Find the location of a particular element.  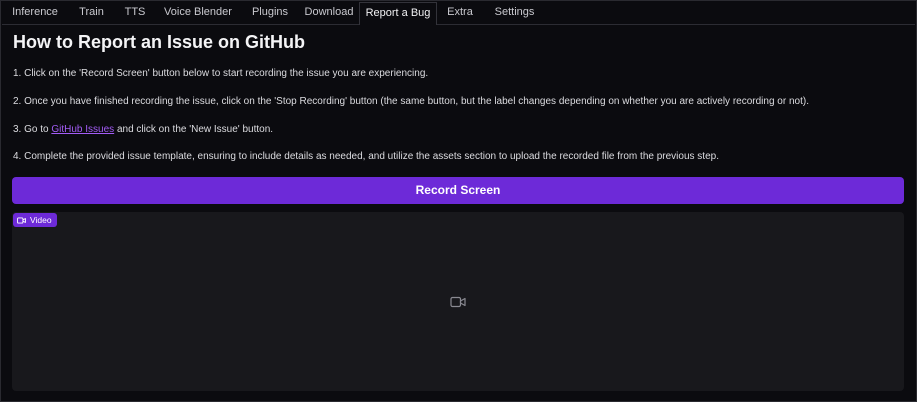

page-title: How to Report an Issue on GitHub is located at coordinates (159, 42).